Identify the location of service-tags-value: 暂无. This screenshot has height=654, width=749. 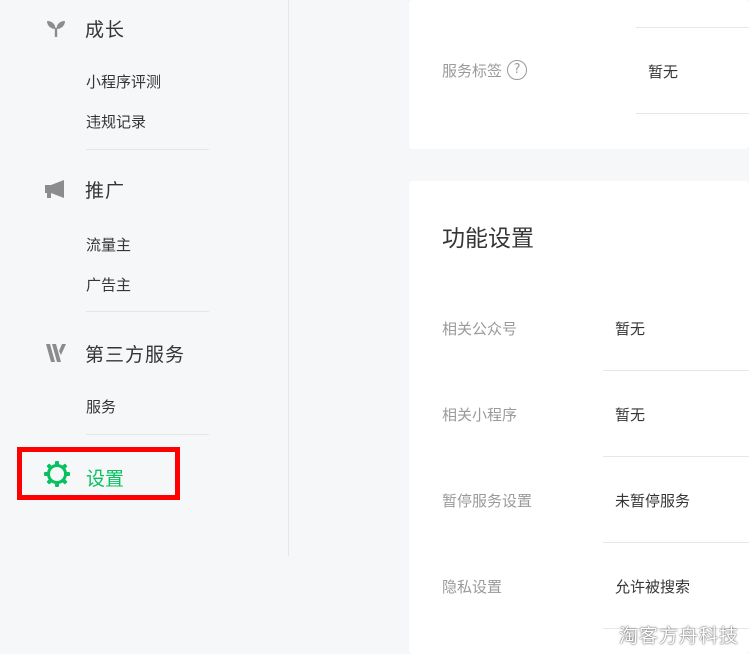
(663, 72).